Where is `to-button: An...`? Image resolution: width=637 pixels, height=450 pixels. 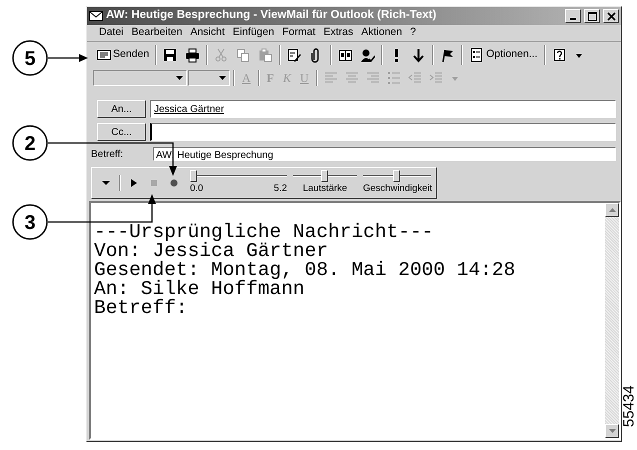 to-button: An... is located at coordinates (121, 109).